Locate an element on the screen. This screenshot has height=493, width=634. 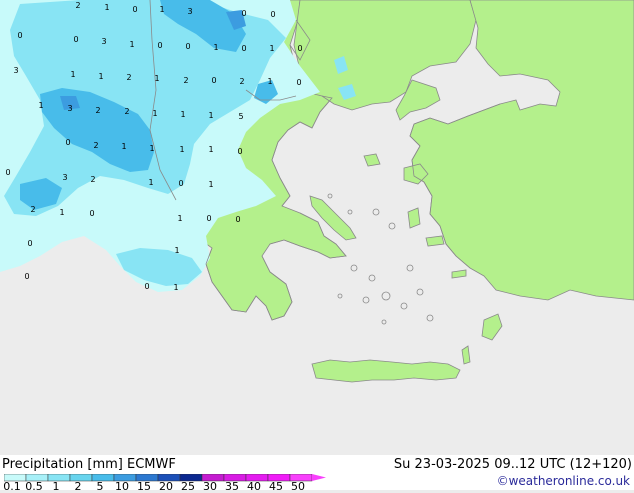
rain-value-32: 1 is located at coordinates (182, 114).